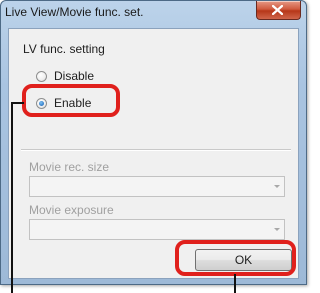 The height and width of the screenshot is (293, 320). What do you see at coordinates (156, 150) in the screenshot?
I see `section-divider` at bounding box center [156, 150].